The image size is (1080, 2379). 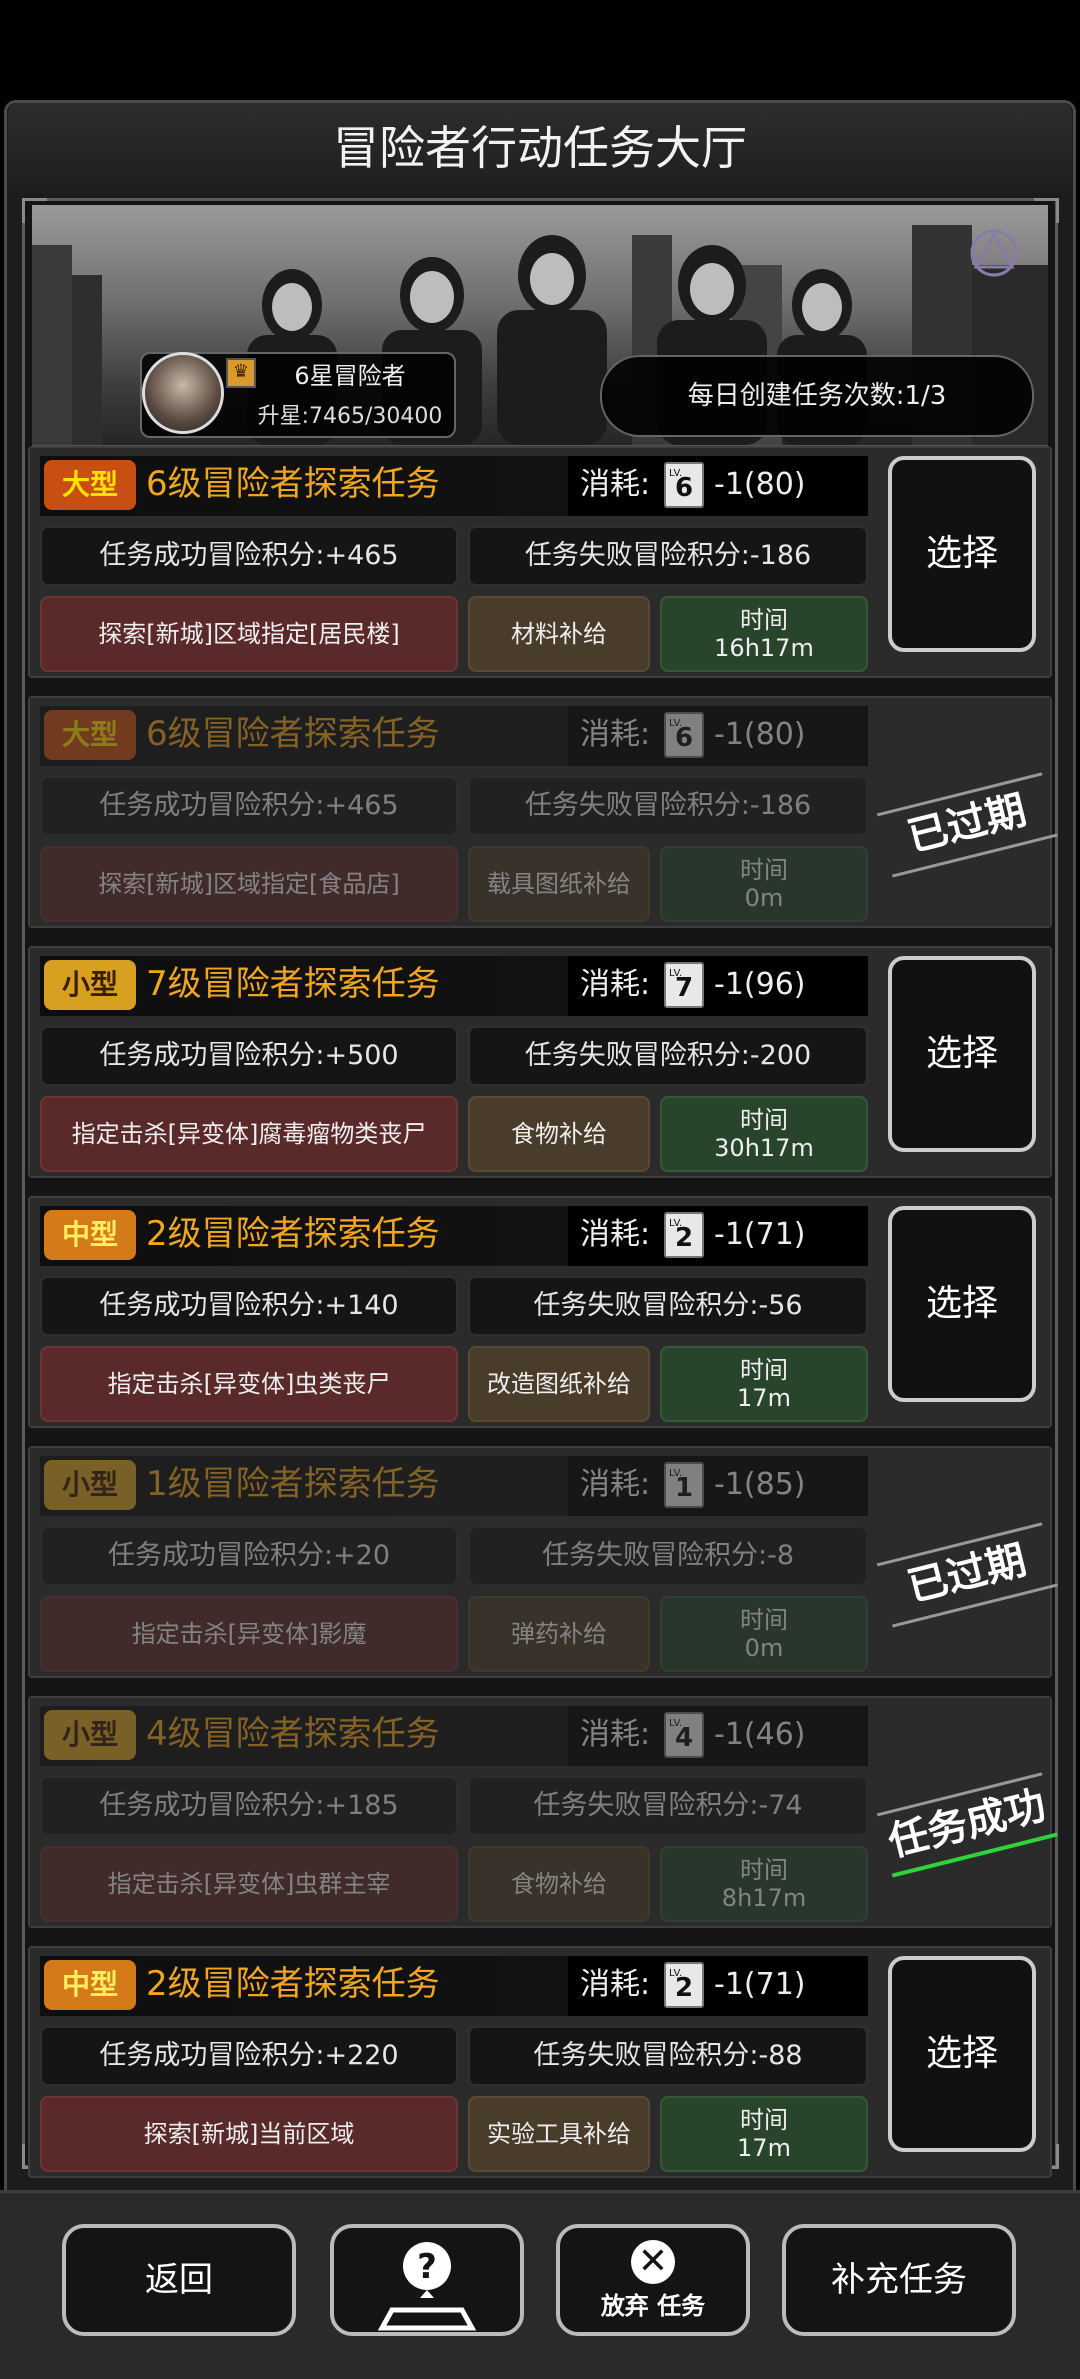 What do you see at coordinates (540, 148) in the screenshot?
I see `page-title: 冒险者行动任务大厅` at bounding box center [540, 148].